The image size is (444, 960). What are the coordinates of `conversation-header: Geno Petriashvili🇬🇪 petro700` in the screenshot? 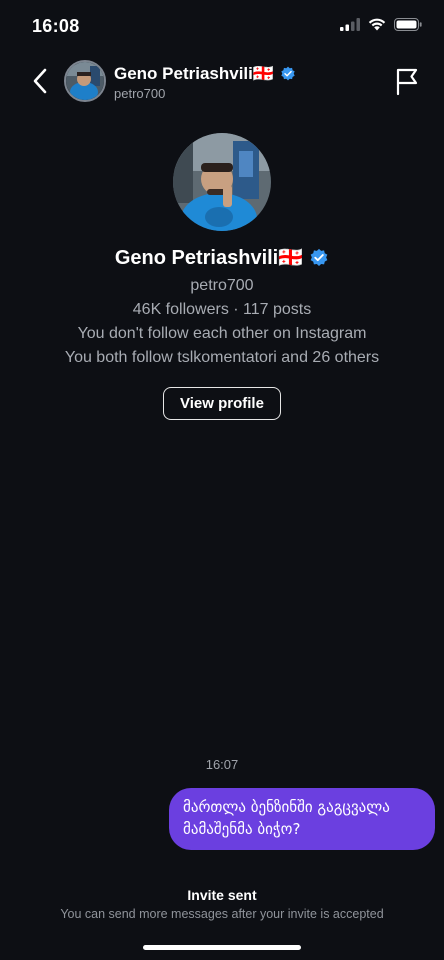 It's located at (222, 81).